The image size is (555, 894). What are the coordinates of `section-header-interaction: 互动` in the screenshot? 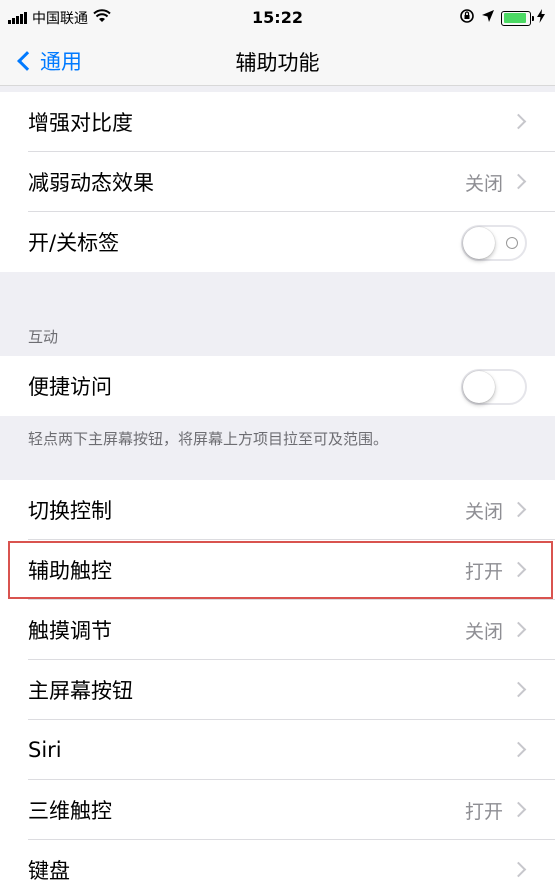 It's located at (43, 337).